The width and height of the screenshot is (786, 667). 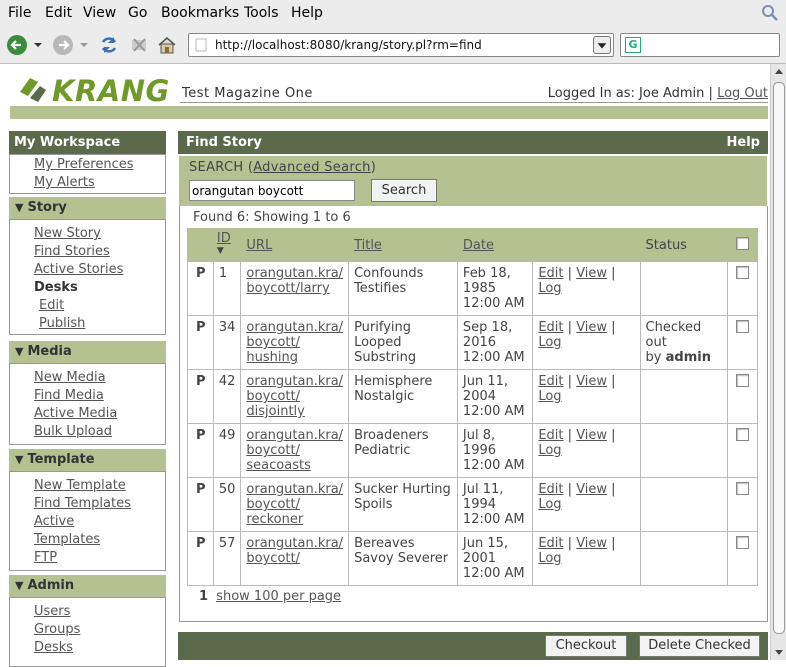 What do you see at coordinates (259, 245) in the screenshot?
I see `sort-by-url-link: URL` at bounding box center [259, 245].